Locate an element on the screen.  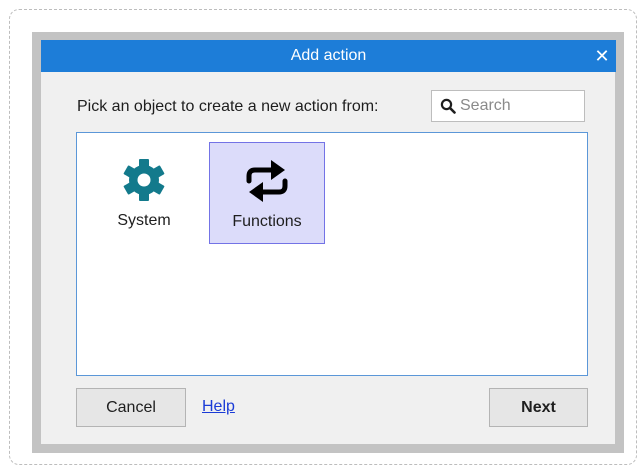
swap-arrows-icon is located at coordinates (267, 181).